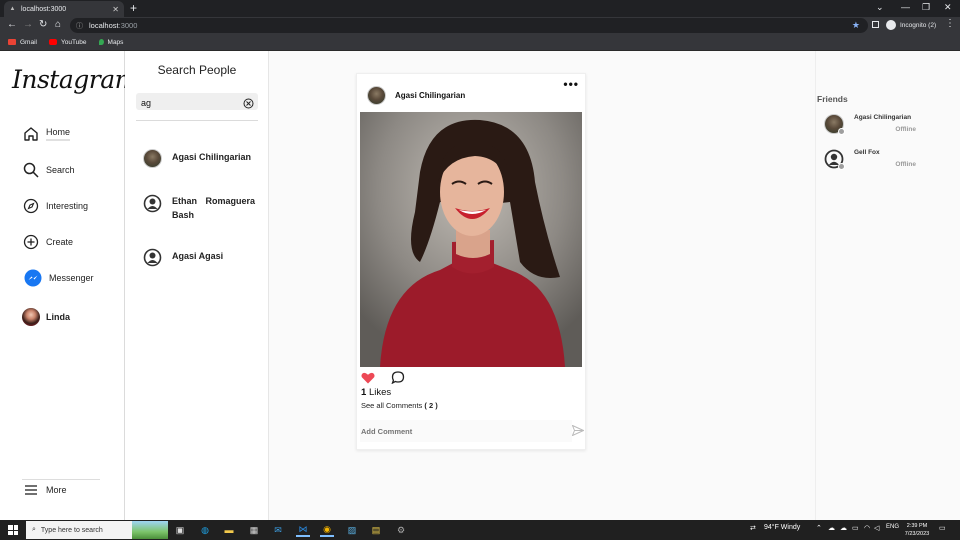 Image resolution: width=960 pixels, height=540 pixels. Describe the element at coordinates (46, 134) in the screenshot. I see `sidebar-item-home: Home` at that location.